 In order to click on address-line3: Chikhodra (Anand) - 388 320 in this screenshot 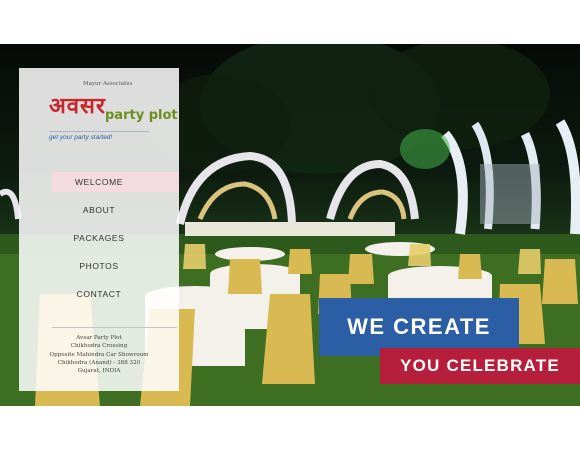, I will do `click(99, 362)`.